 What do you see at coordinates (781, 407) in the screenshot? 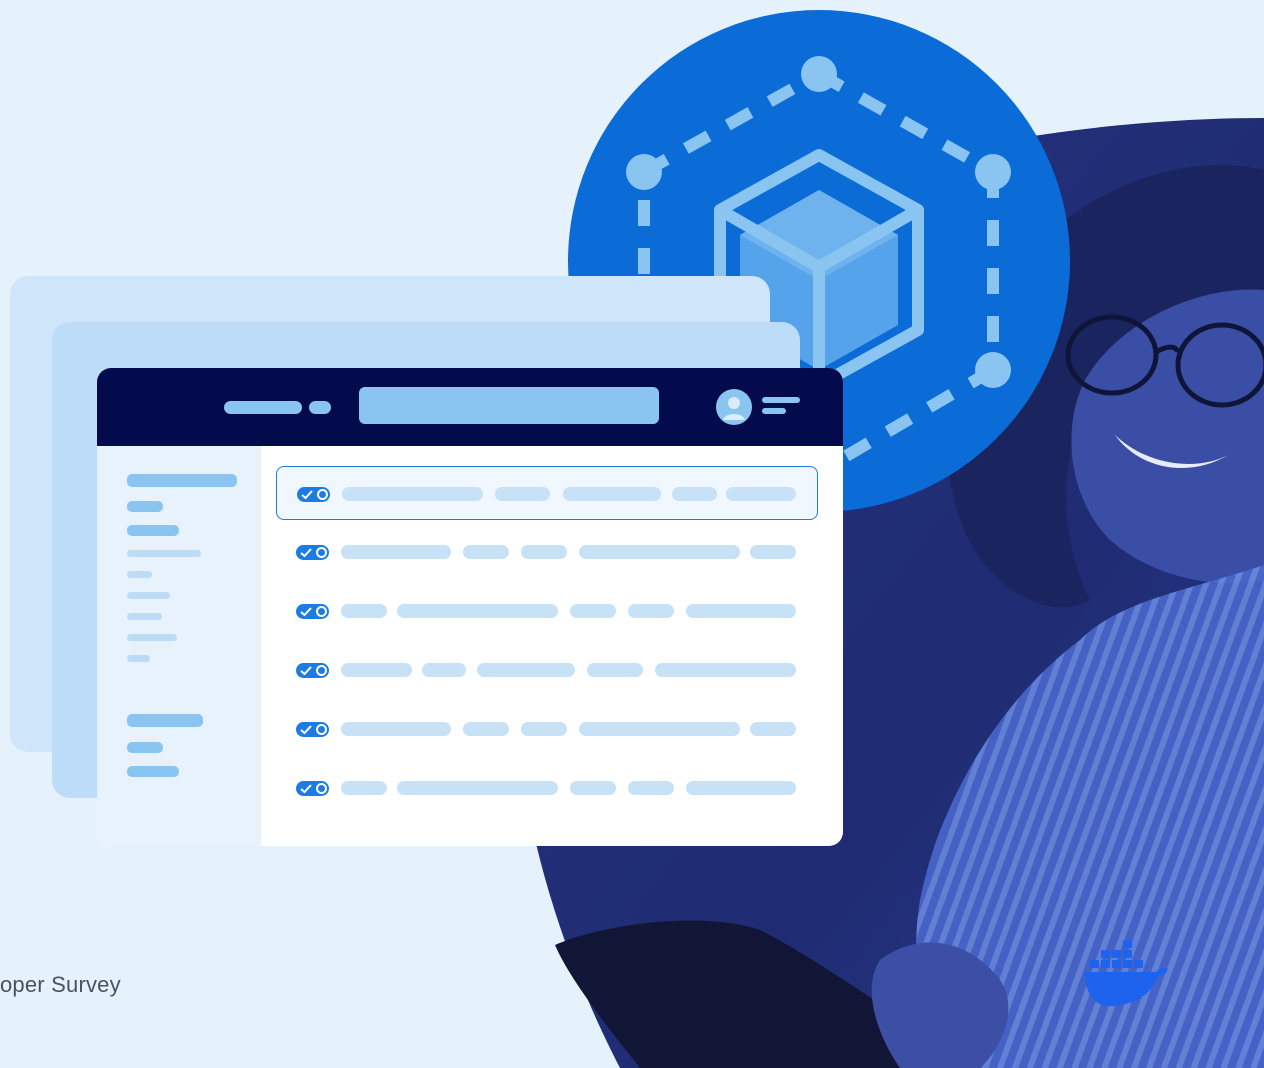
I see `menu-lines-icon` at bounding box center [781, 407].